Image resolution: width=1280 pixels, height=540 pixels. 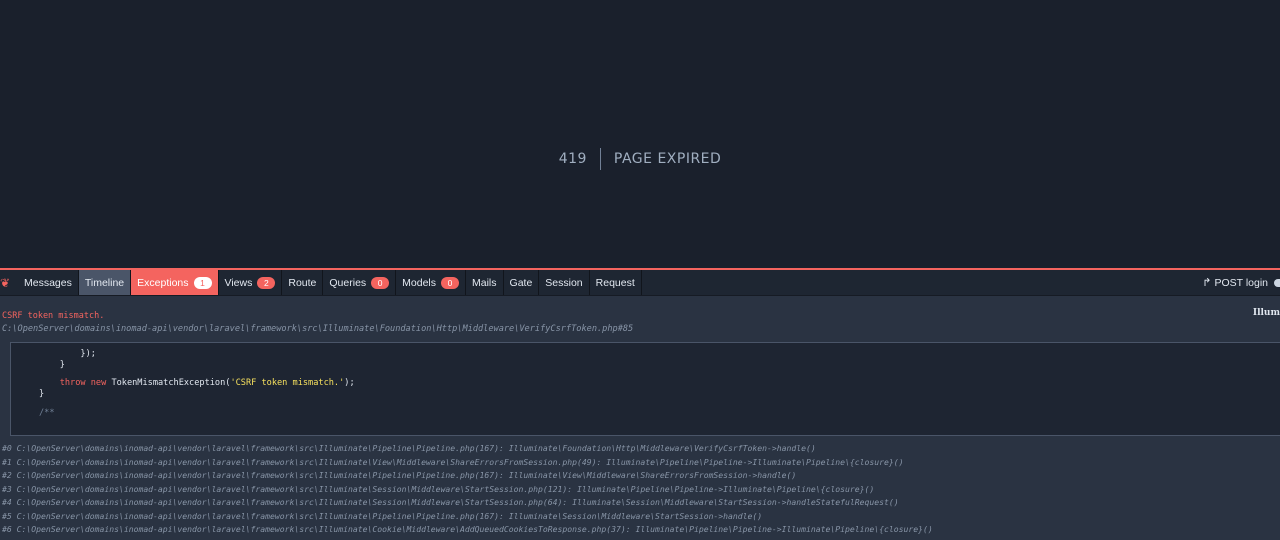 I want to click on tab-label: Timeline, so click(x=104, y=282).